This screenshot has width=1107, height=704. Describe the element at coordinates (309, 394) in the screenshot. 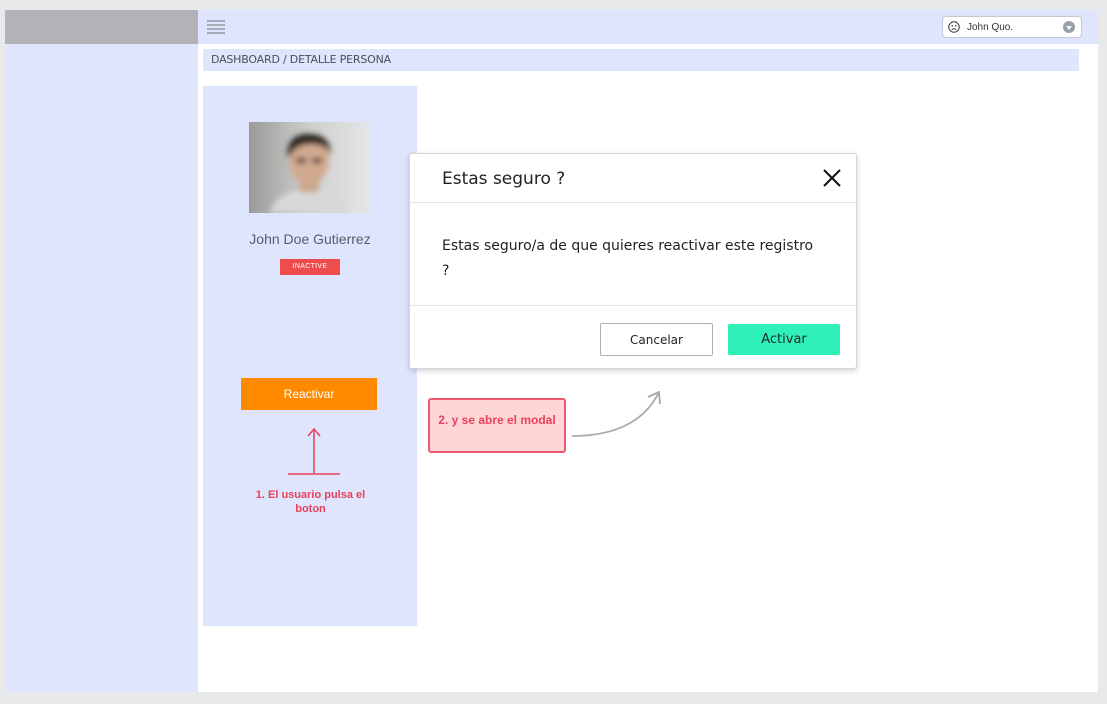

I see `reactivar-button: Reactivar` at that location.